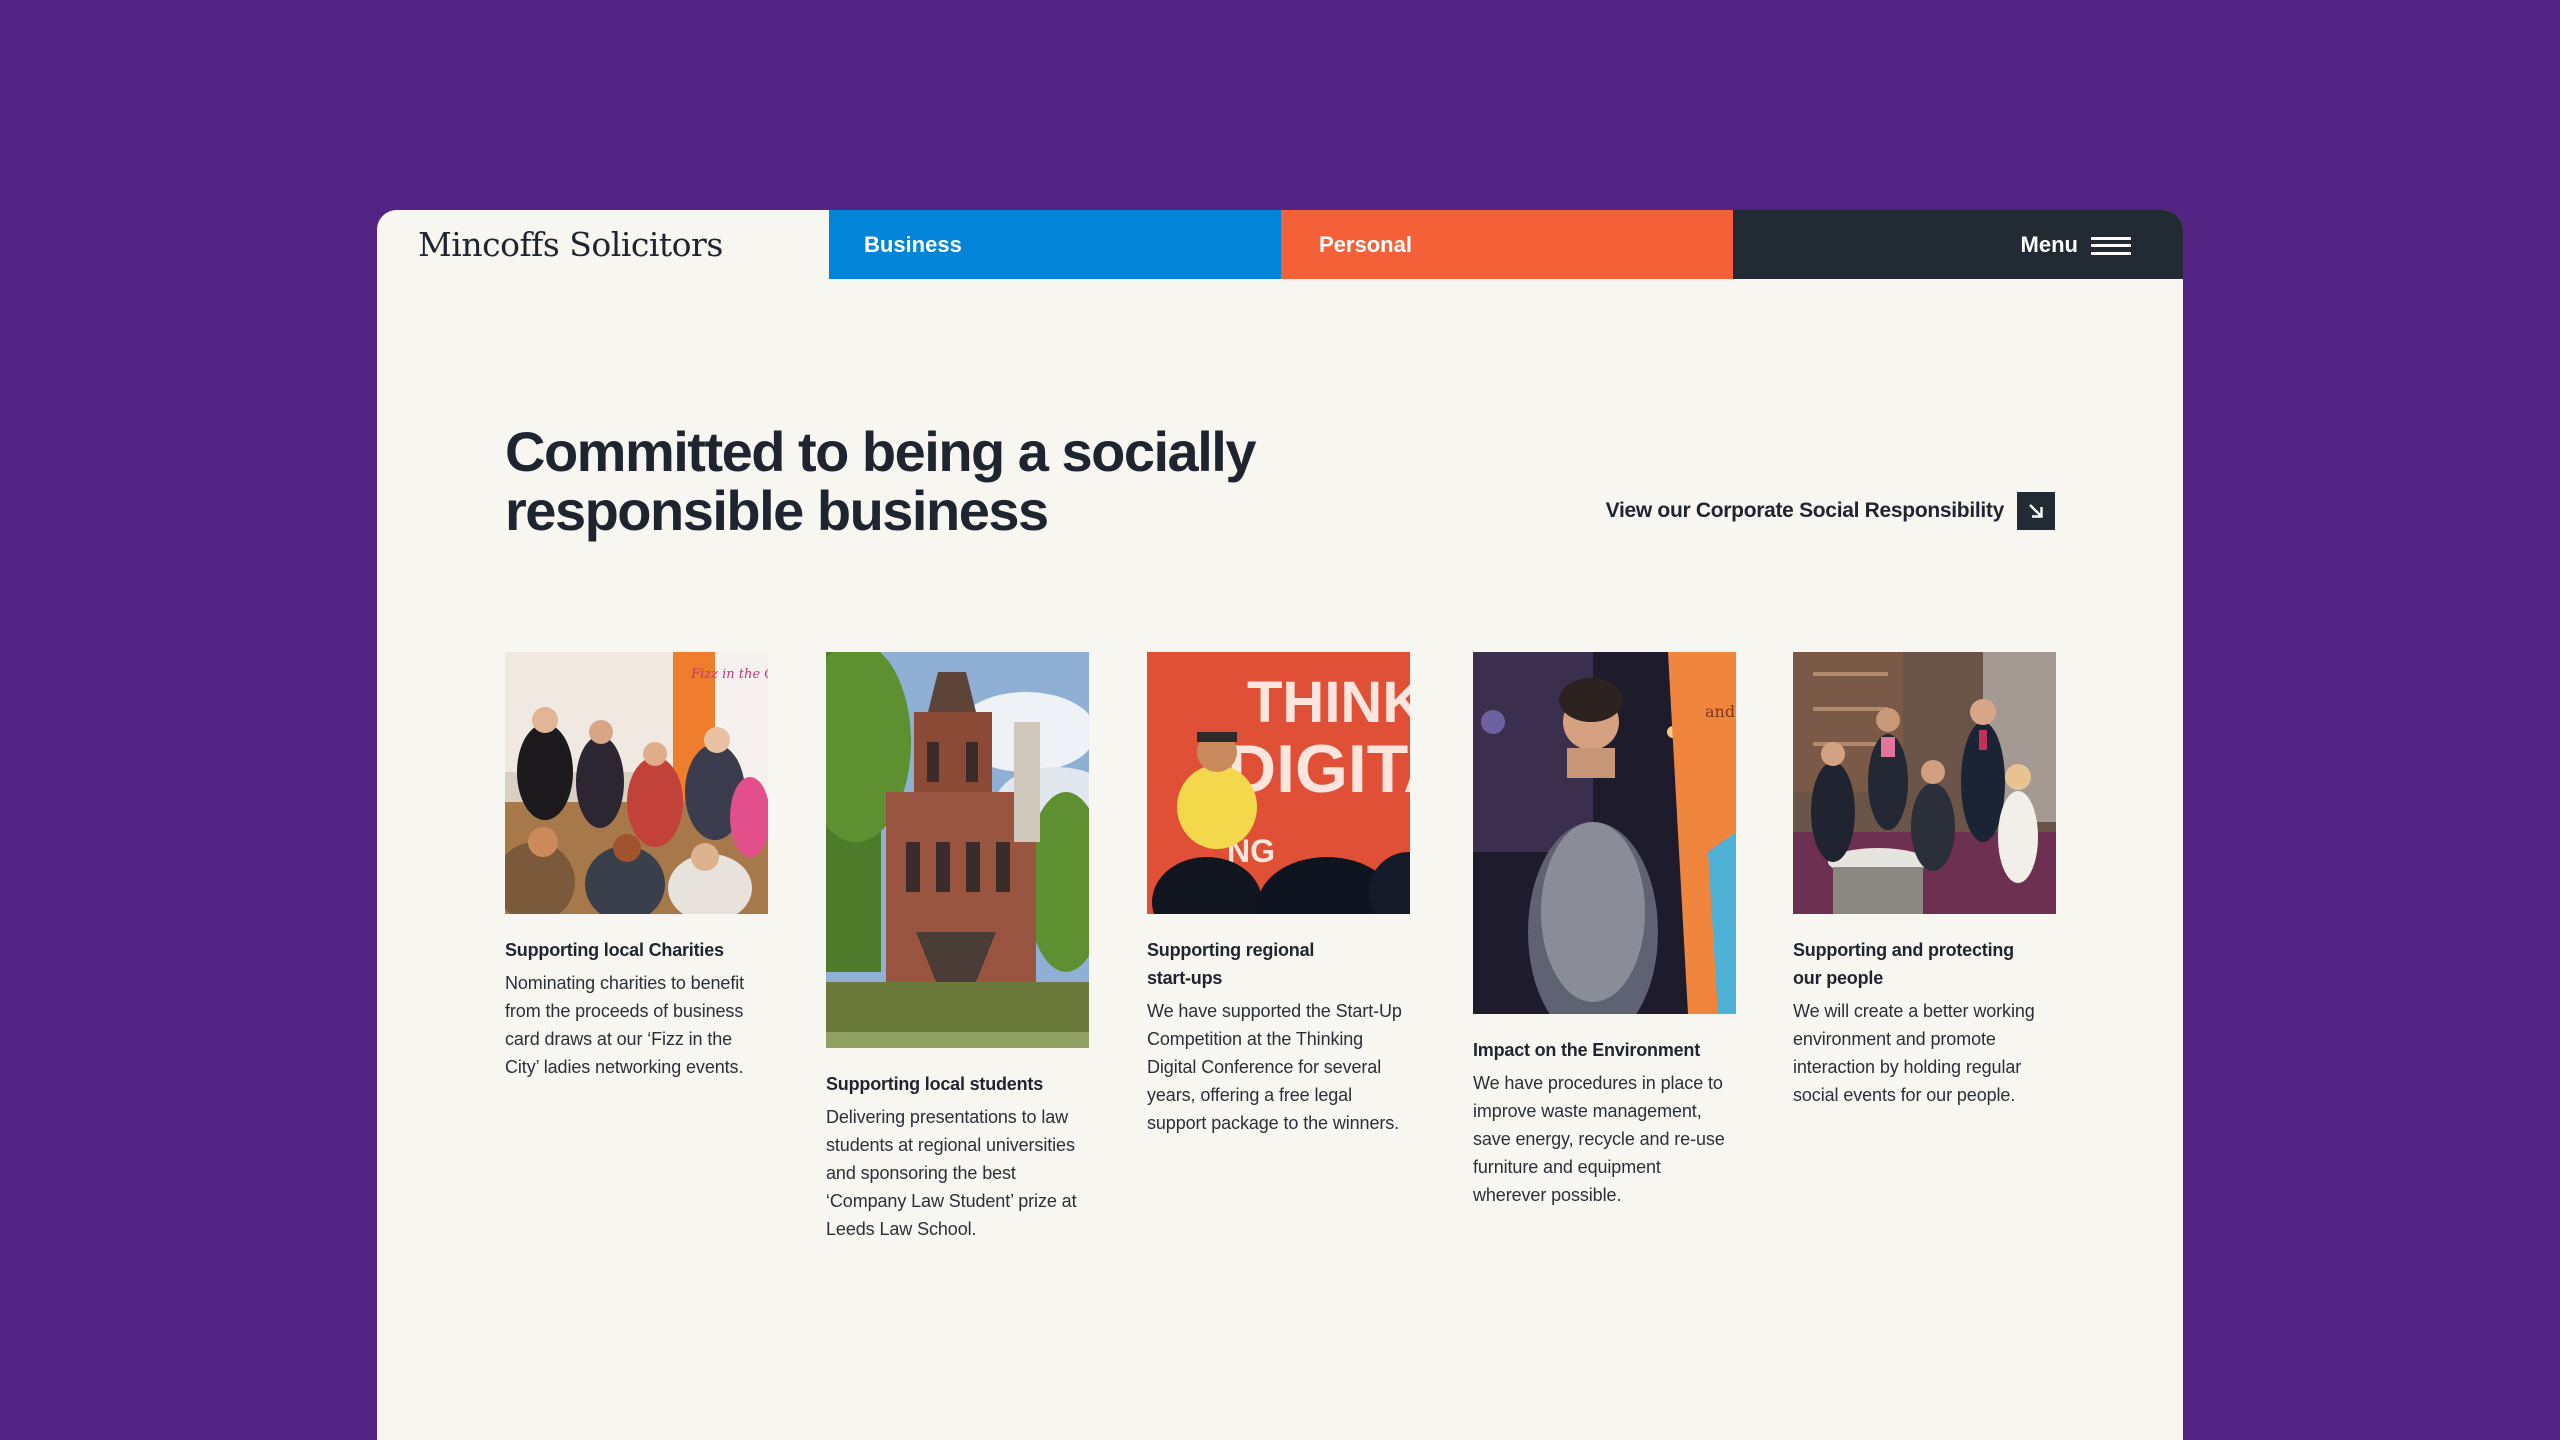 The width and height of the screenshot is (2560, 1440). Describe the element at coordinates (1924, 964) in the screenshot. I see `card-title: Supporting and protecting our people` at that location.